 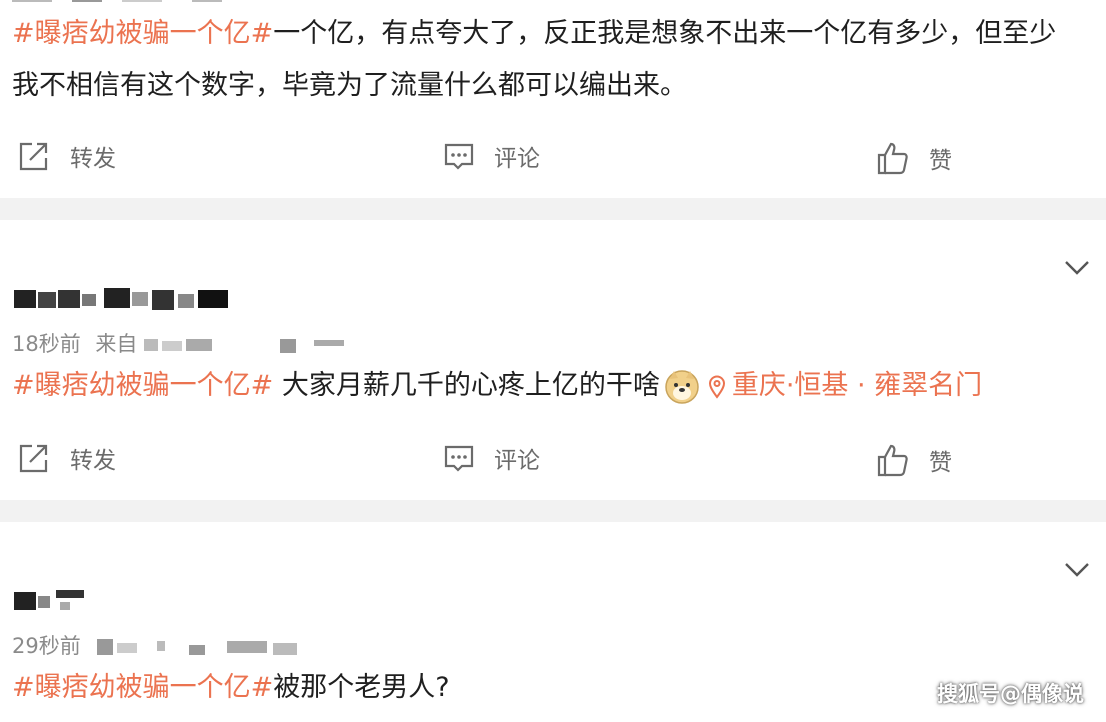 I want to click on post-body: 被那个老男人?, so click(x=361, y=687).